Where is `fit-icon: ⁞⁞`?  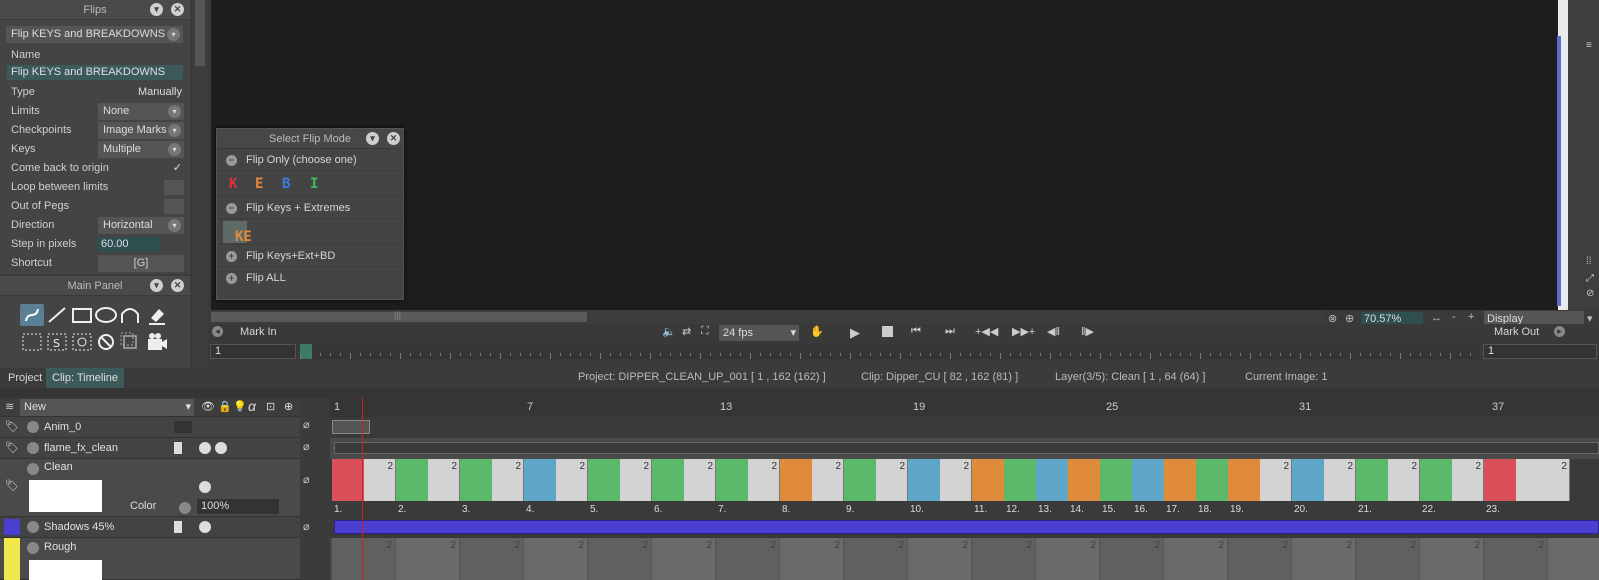
fit-icon: ⁞⁞ is located at coordinates (1589, 261).